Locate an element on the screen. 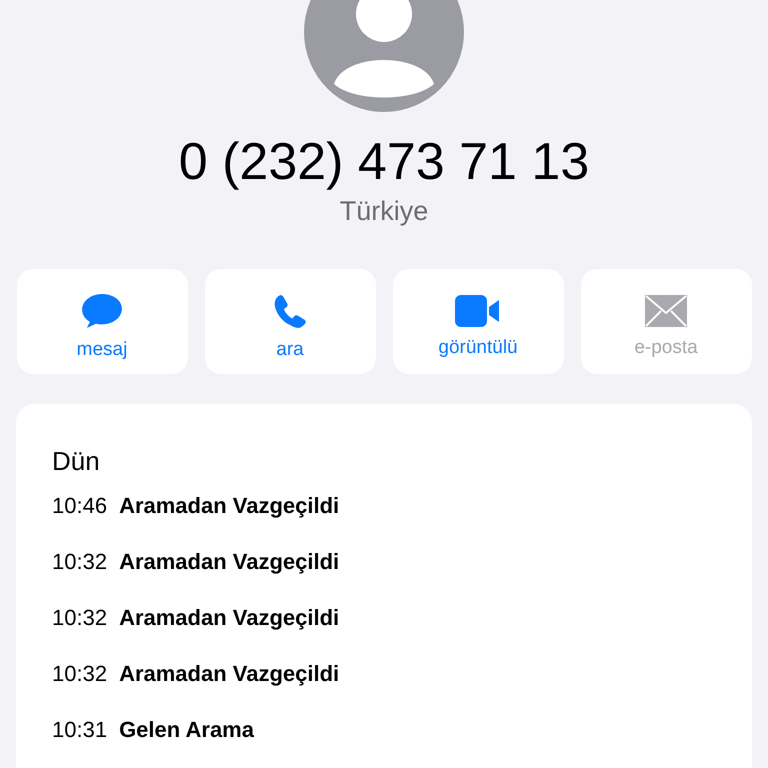 This screenshot has height=768, width=768. video-button: görüntülü is located at coordinates (478, 321).